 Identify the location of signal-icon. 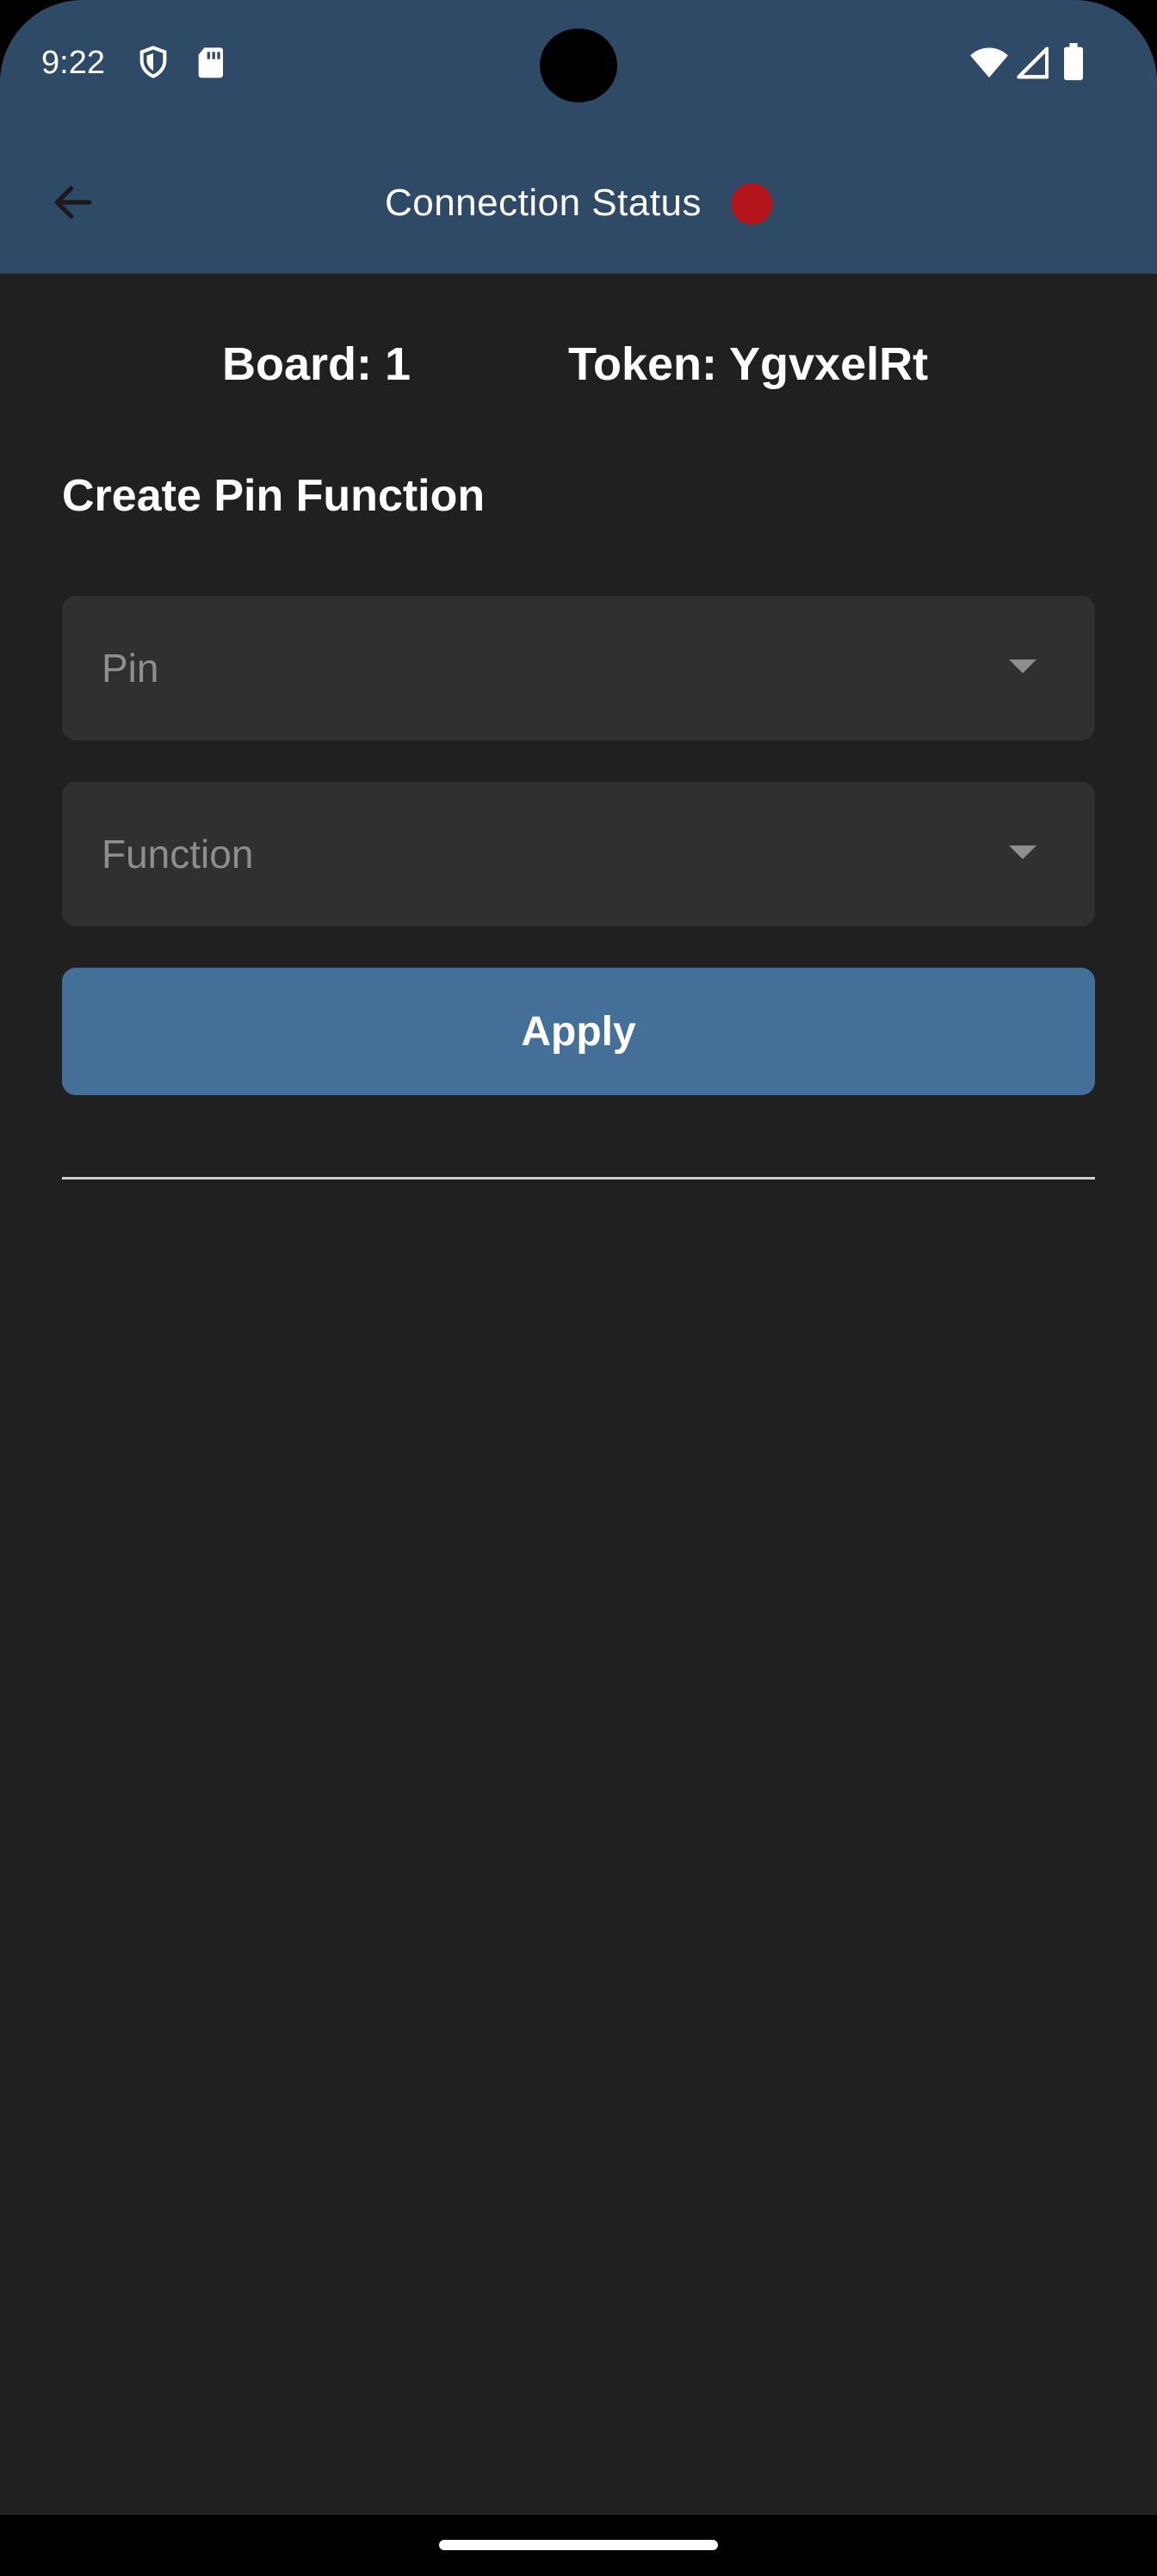
(1032, 65).